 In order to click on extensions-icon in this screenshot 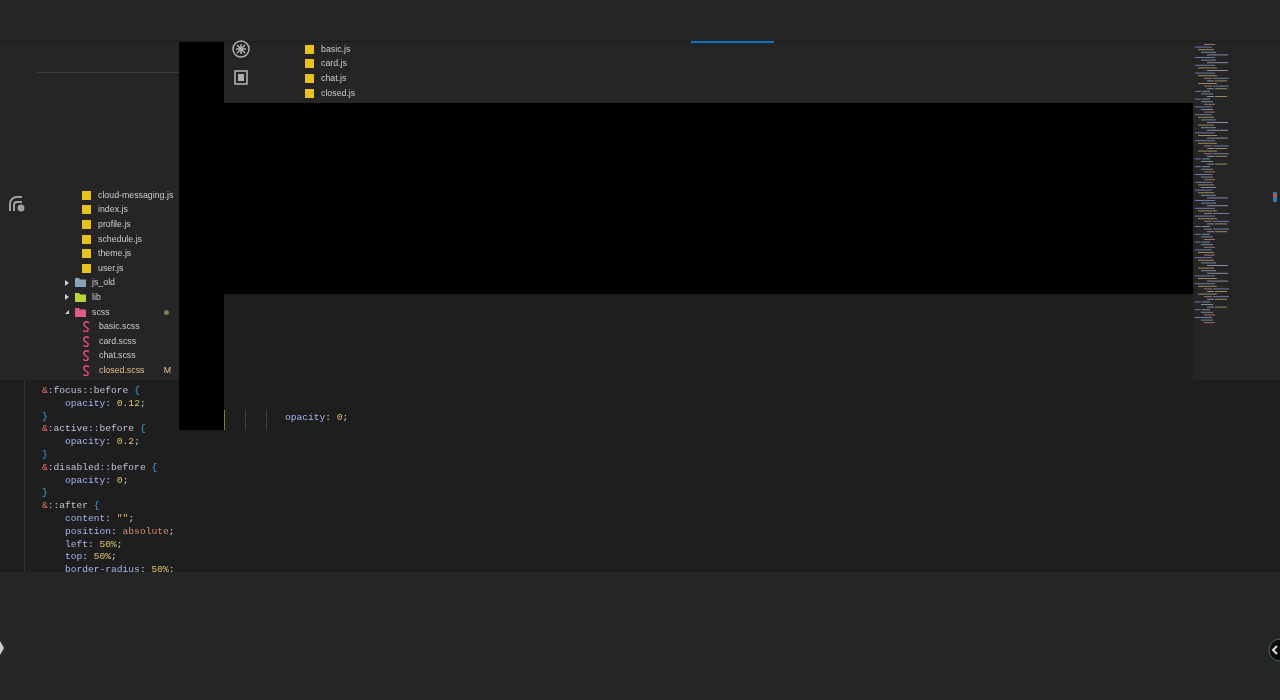, I will do `click(240, 77)`.